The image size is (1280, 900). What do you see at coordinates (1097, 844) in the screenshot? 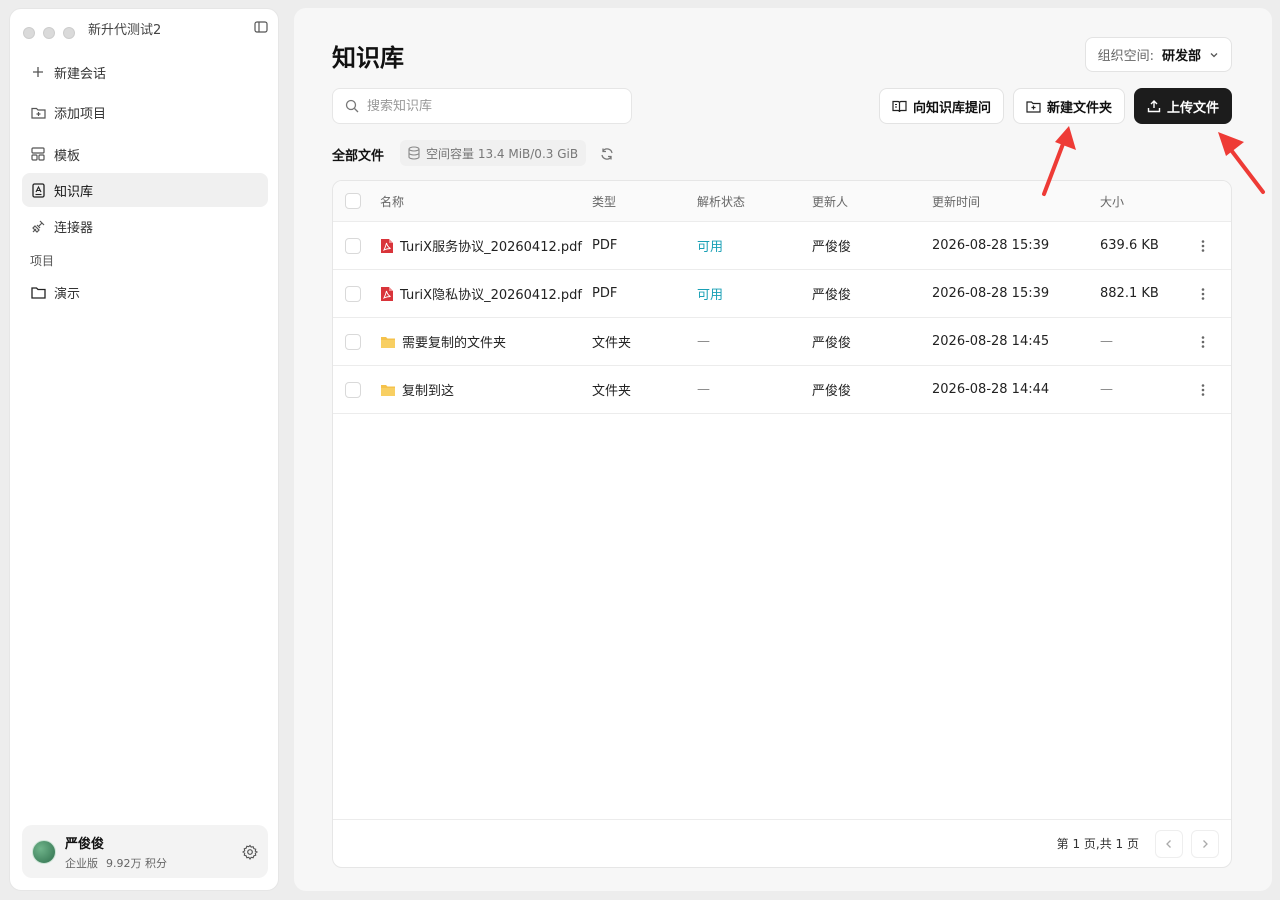
I see `pagination-text: 第 1 页,共 1 页` at bounding box center [1097, 844].